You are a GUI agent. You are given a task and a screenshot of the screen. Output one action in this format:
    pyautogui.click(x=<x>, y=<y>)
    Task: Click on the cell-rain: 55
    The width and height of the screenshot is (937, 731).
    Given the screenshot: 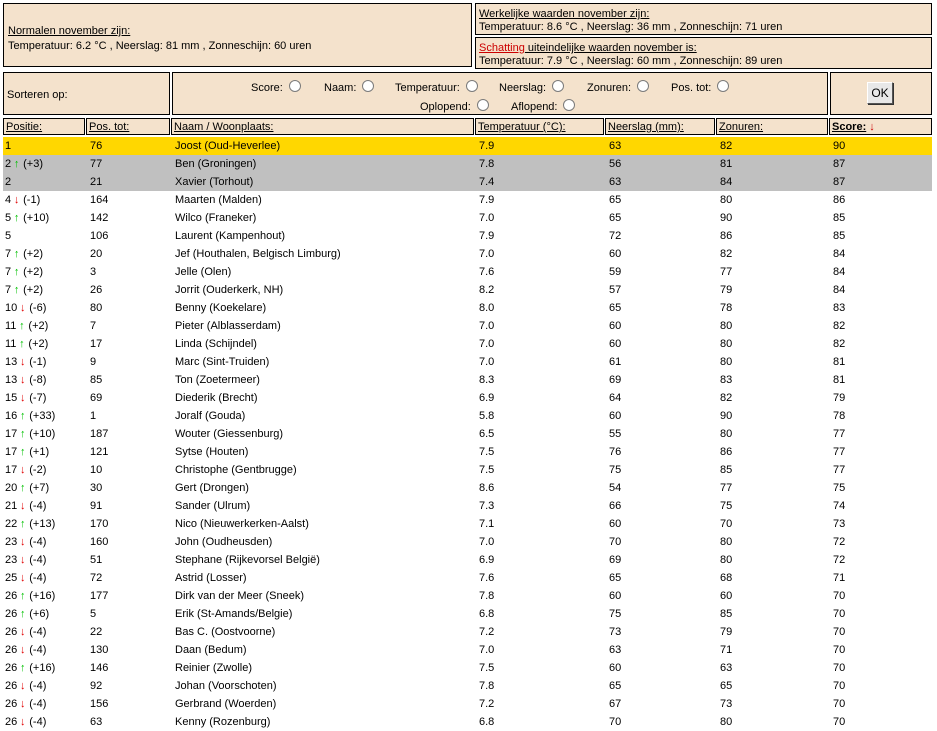 What is the action you would take?
    pyautogui.click(x=615, y=434)
    